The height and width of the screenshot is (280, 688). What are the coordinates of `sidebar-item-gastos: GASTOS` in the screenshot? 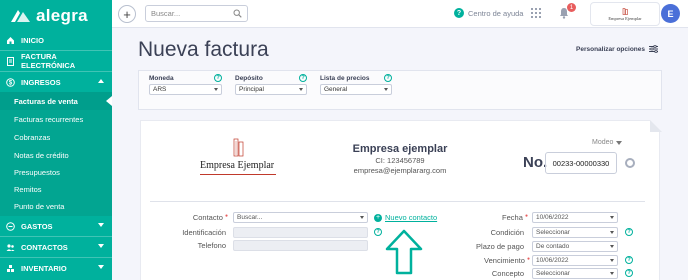 It's located at (56, 226).